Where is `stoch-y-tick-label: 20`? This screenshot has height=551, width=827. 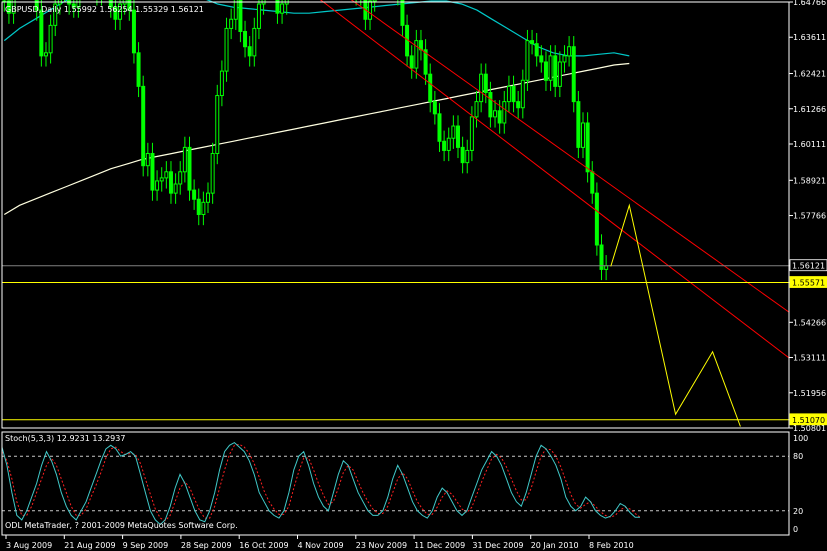 stoch-y-tick-label: 20 is located at coordinates (798, 511).